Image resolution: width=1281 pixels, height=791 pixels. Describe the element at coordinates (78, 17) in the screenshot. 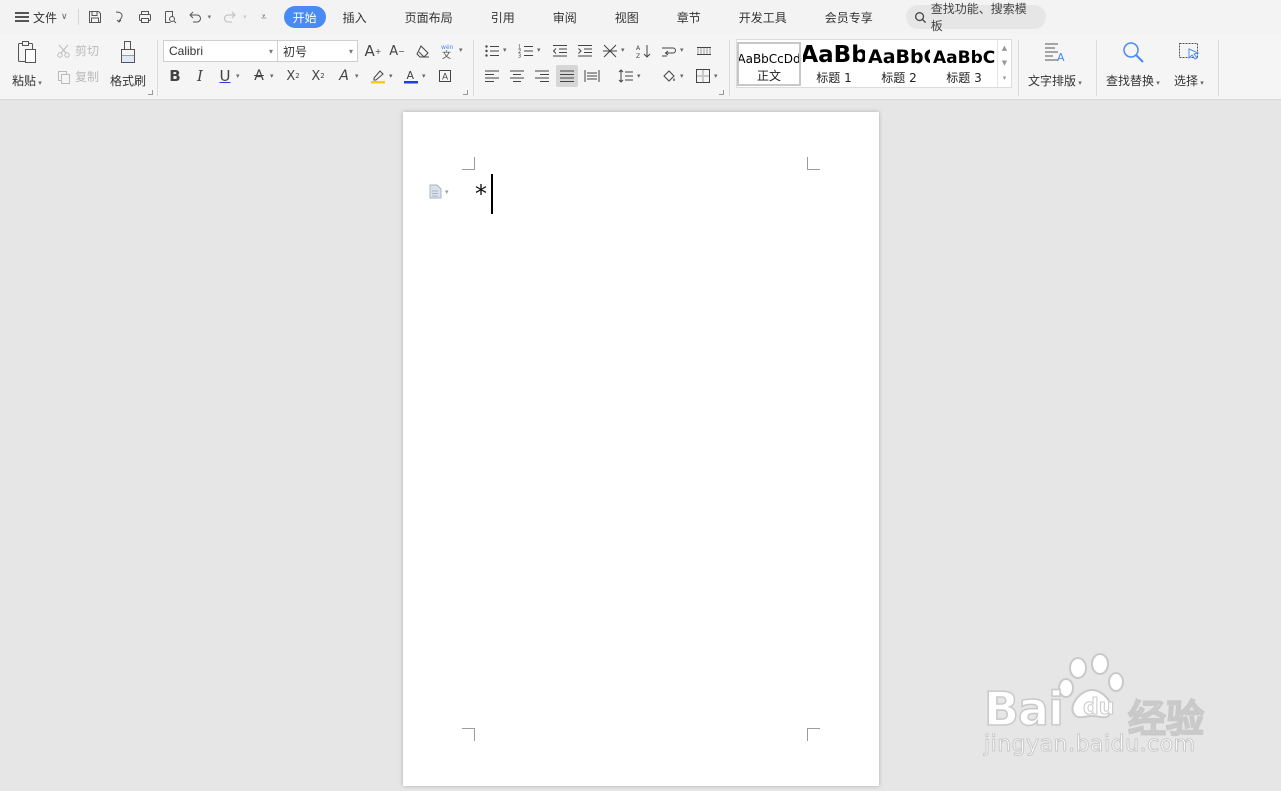

I see `divider` at that location.